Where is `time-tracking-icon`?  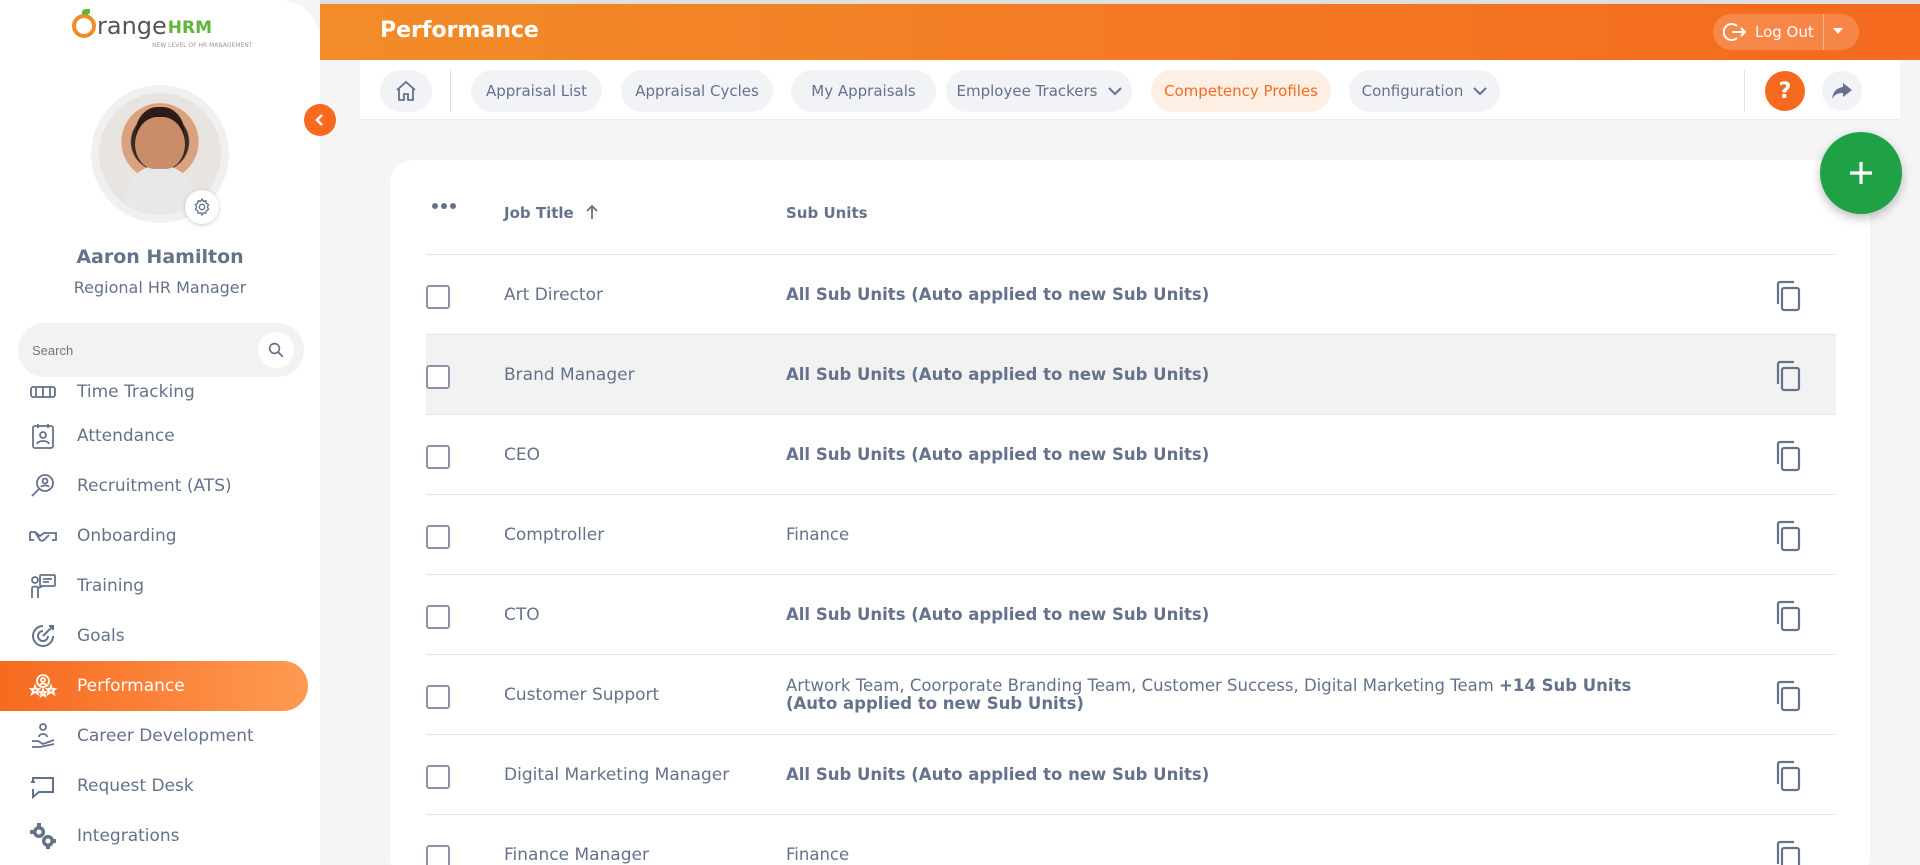 time-tracking-icon is located at coordinates (43, 387).